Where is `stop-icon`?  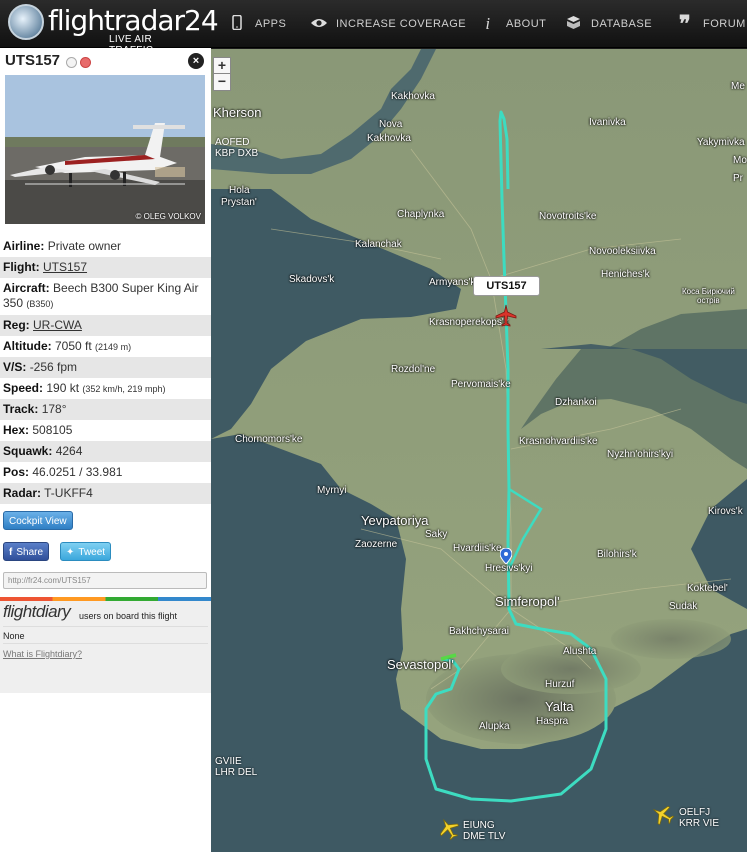 stop-icon is located at coordinates (85, 62).